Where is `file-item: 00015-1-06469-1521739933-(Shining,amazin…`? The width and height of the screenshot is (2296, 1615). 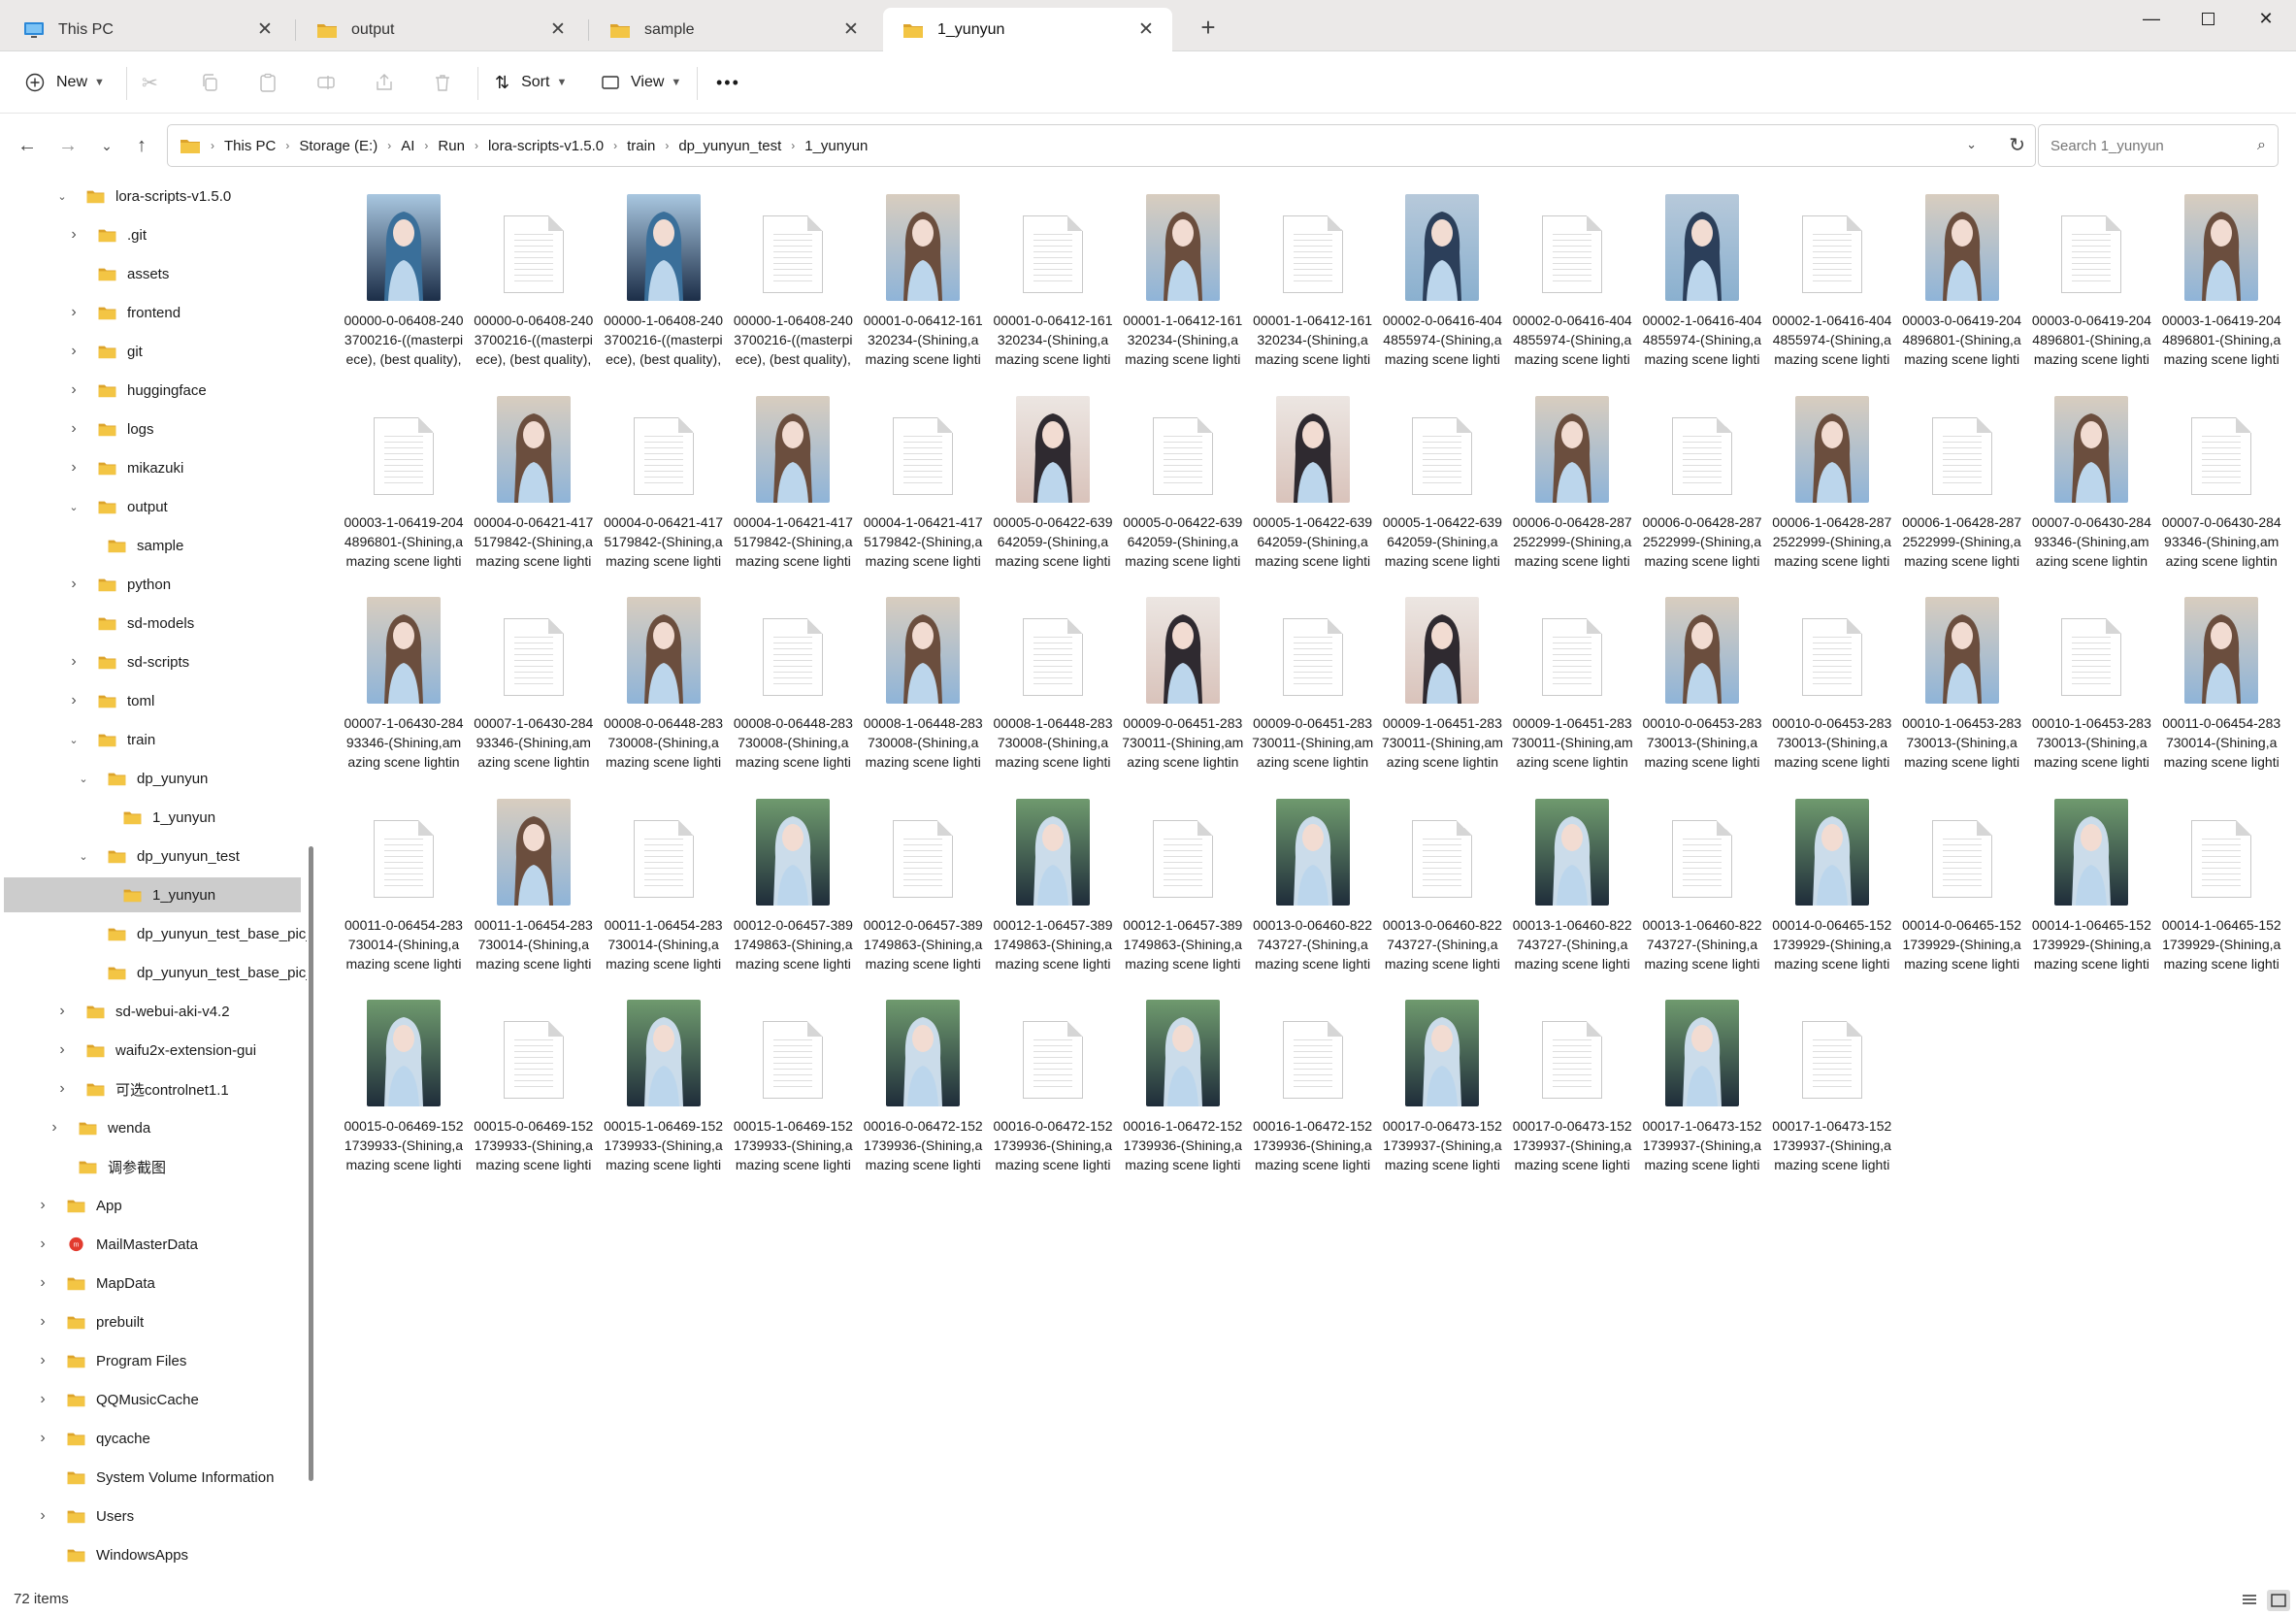 file-item: 00015-1-06469-1521739933-(Shining,amazin… is located at coordinates (793, 1084).